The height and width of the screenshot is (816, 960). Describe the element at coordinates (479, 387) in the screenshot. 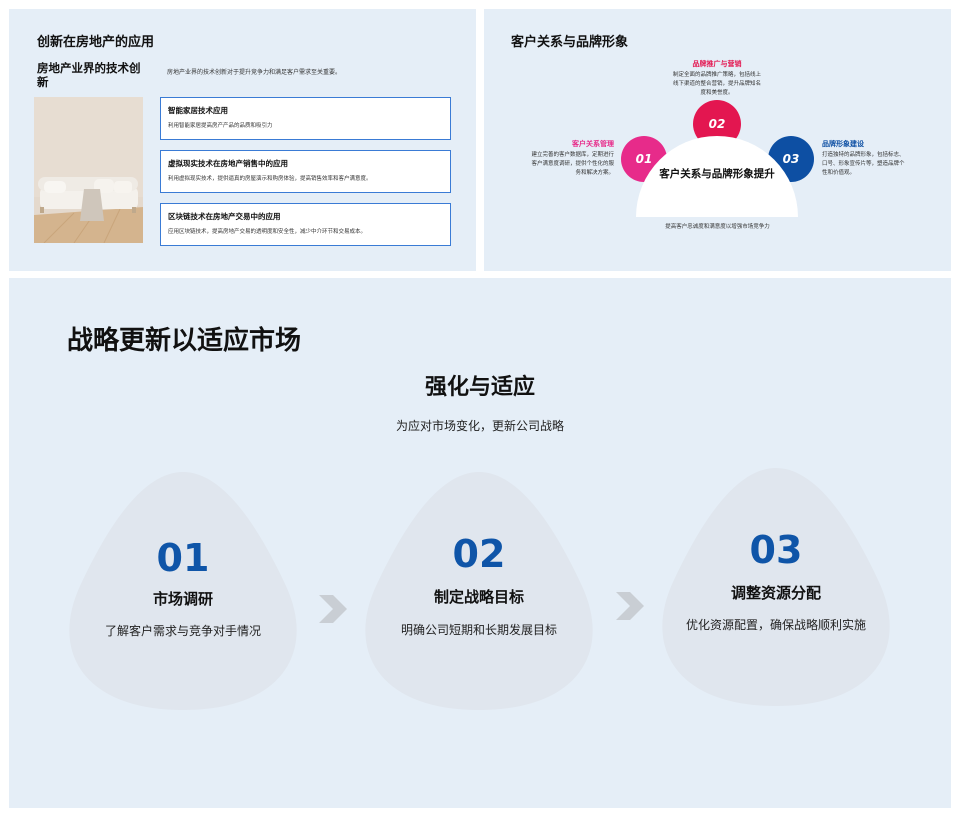

I see `section-heading: 强化与适应` at that location.